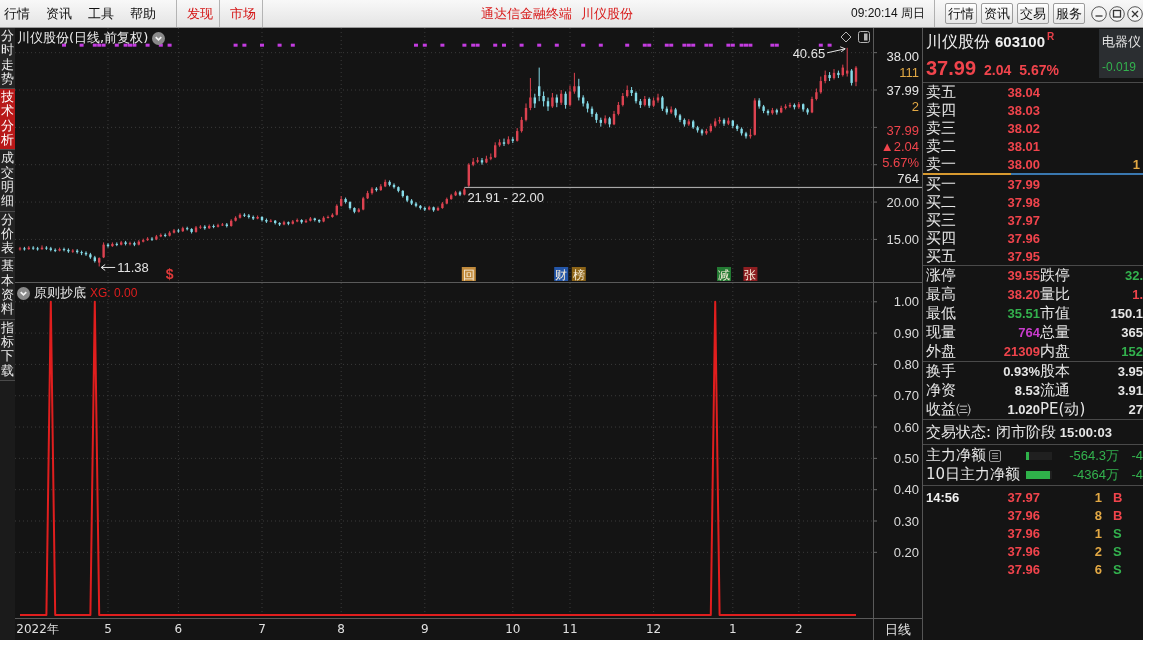  Describe the element at coordinates (1039, 70) in the screenshot. I see `change-percent: 5.67%` at that location.